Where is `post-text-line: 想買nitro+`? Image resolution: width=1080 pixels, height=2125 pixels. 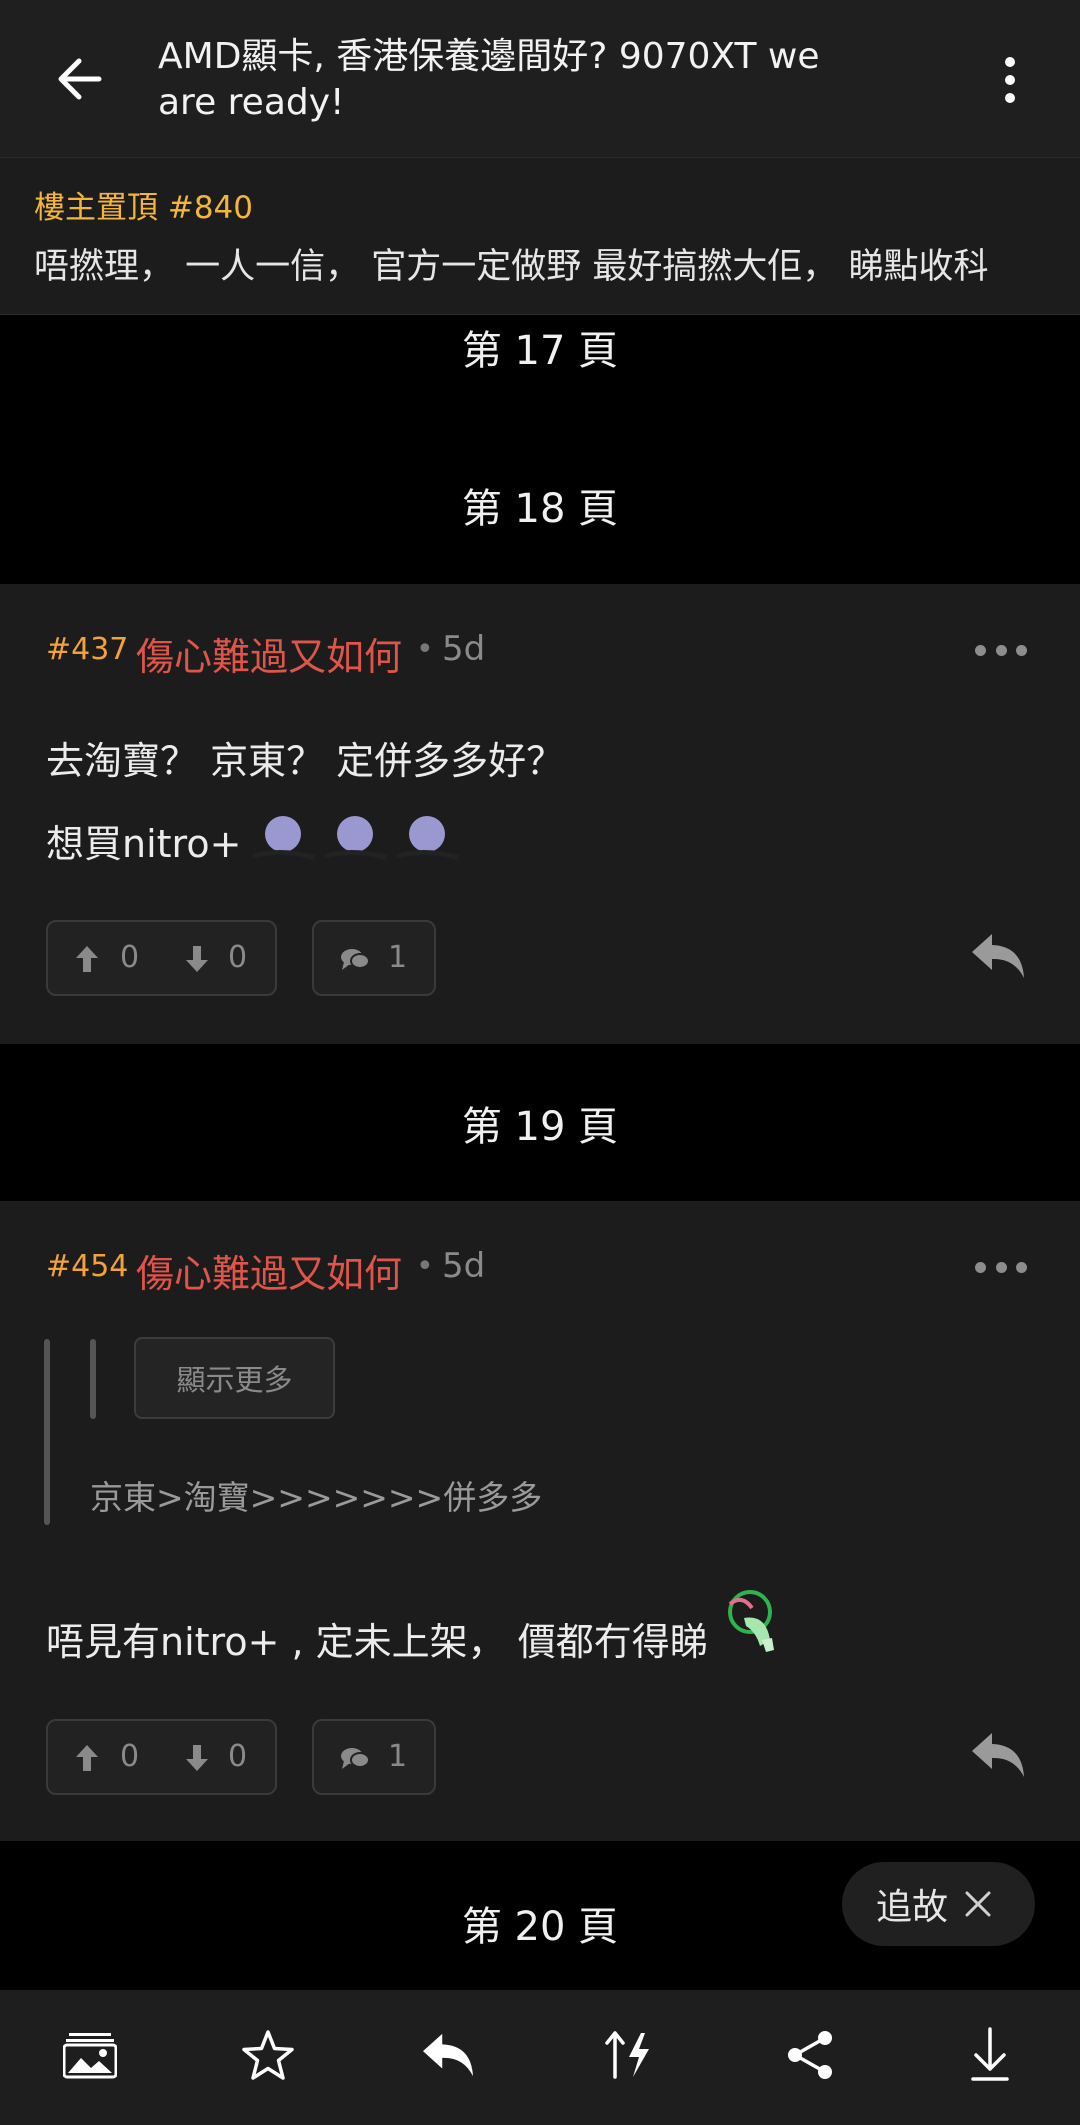
post-text-line: 想買nitro+ is located at coordinates (265, 840).